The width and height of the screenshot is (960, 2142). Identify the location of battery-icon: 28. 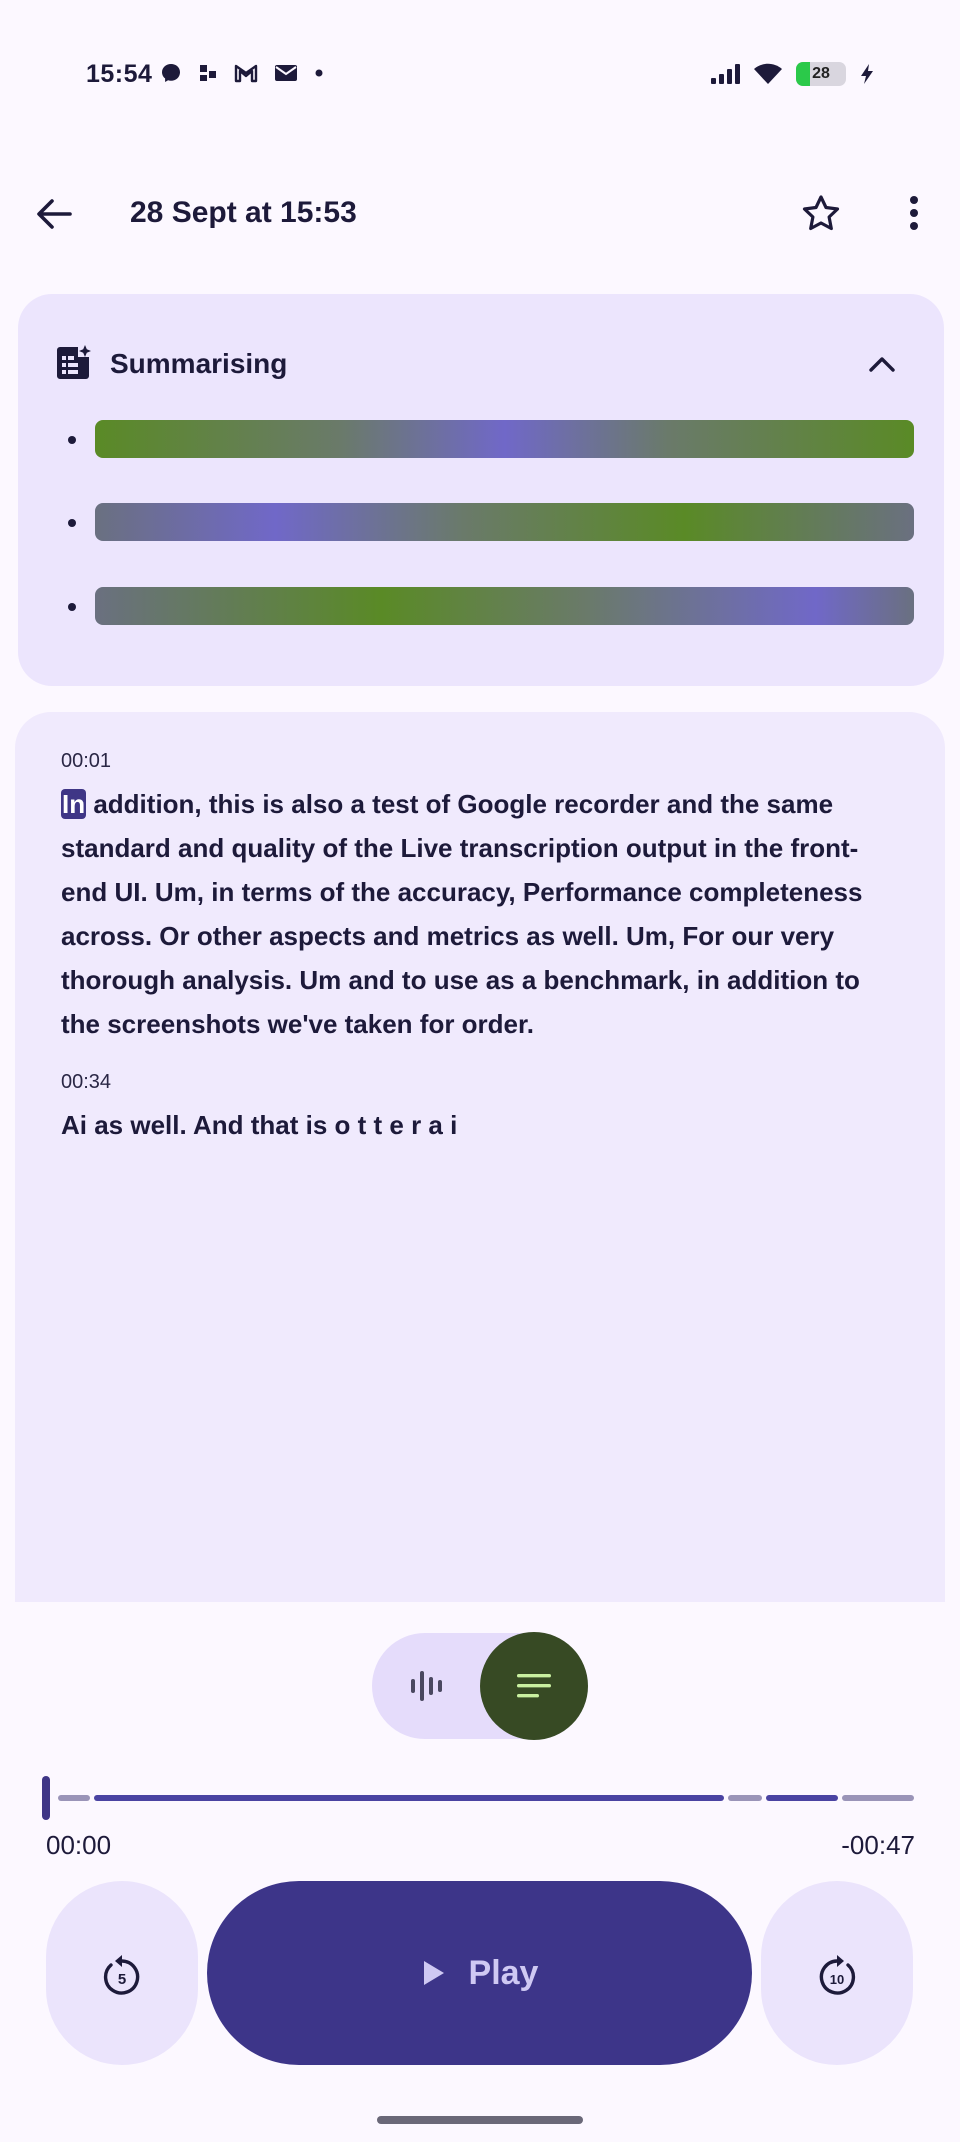
(821, 74).